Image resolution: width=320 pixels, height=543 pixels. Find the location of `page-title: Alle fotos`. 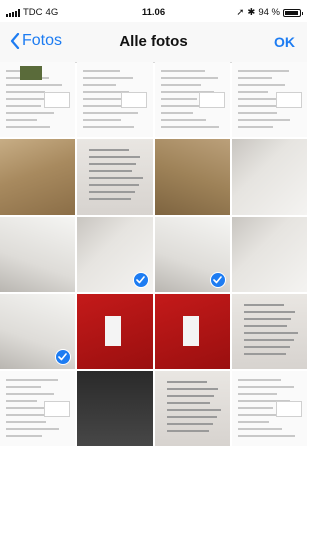

page-title: Alle fotos is located at coordinates (153, 41).